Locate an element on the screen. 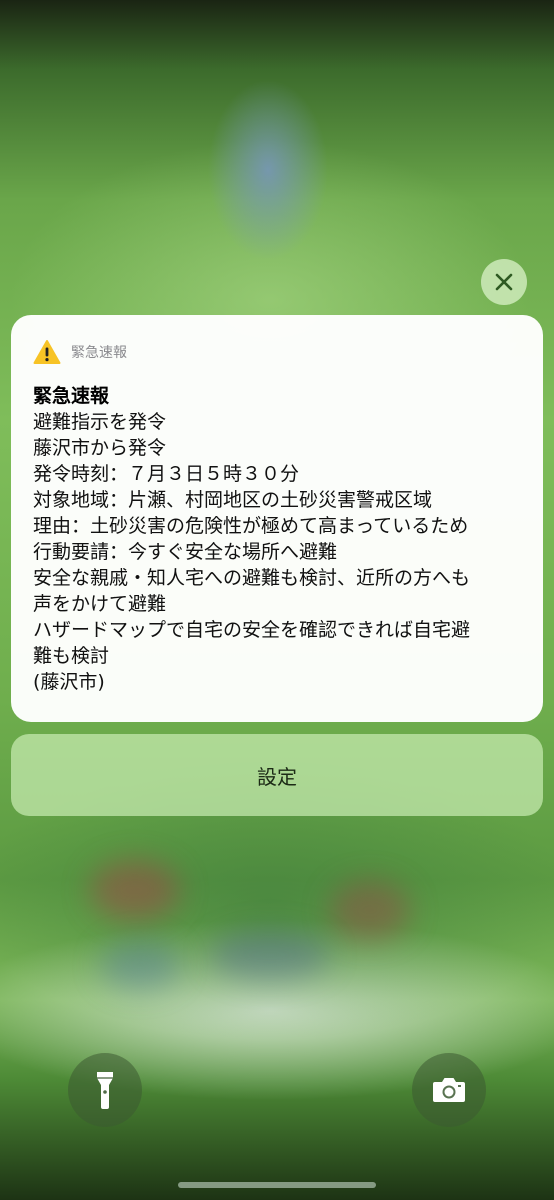 This screenshot has height=1200, width=554. camera-icon is located at coordinates (449, 1090).